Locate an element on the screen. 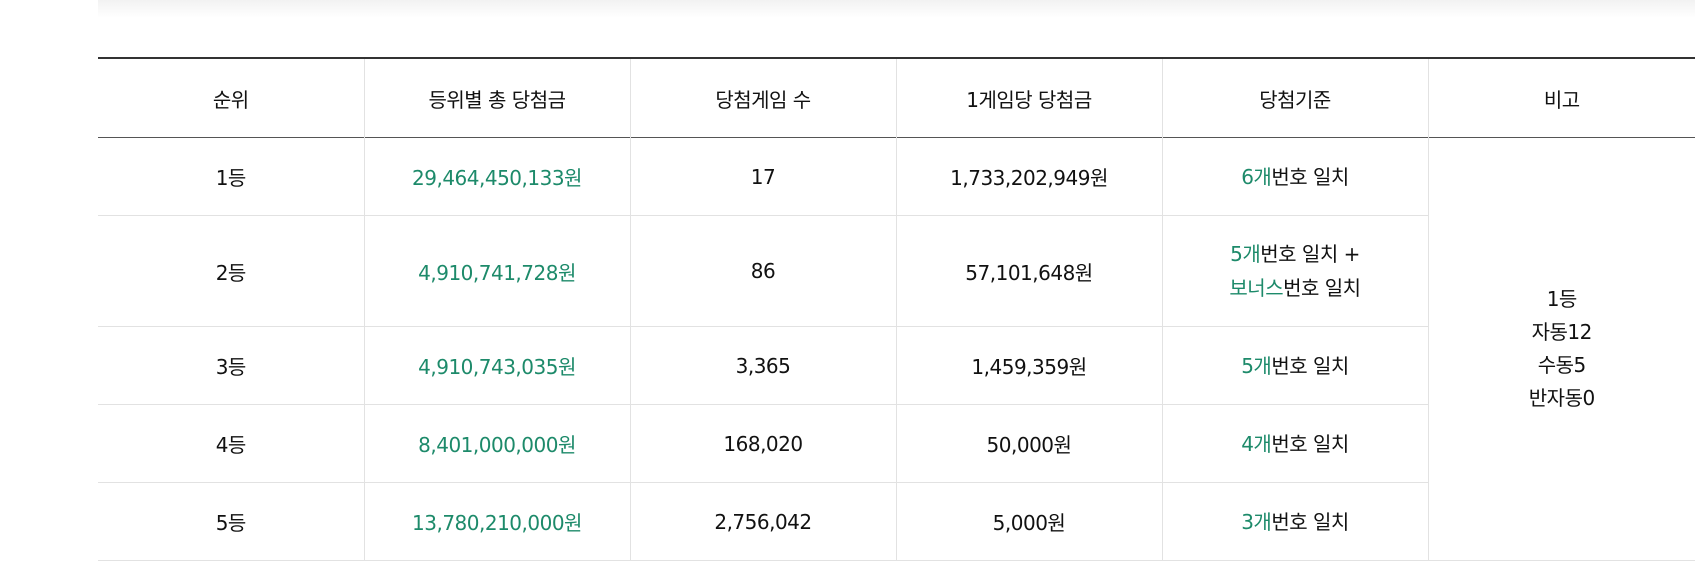  header-criteria: 당첨기준 is located at coordinates (1295, 98).